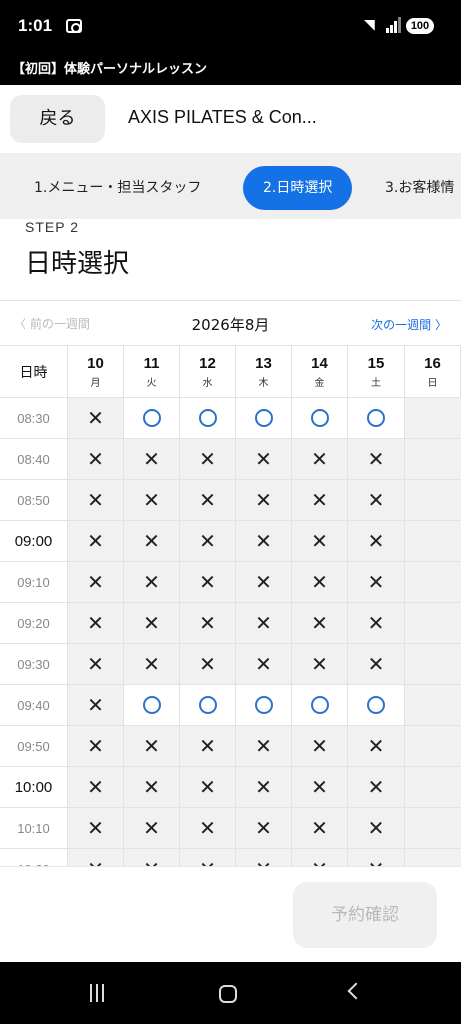  I want to click on day-header: 12 水, so click(208, 372).